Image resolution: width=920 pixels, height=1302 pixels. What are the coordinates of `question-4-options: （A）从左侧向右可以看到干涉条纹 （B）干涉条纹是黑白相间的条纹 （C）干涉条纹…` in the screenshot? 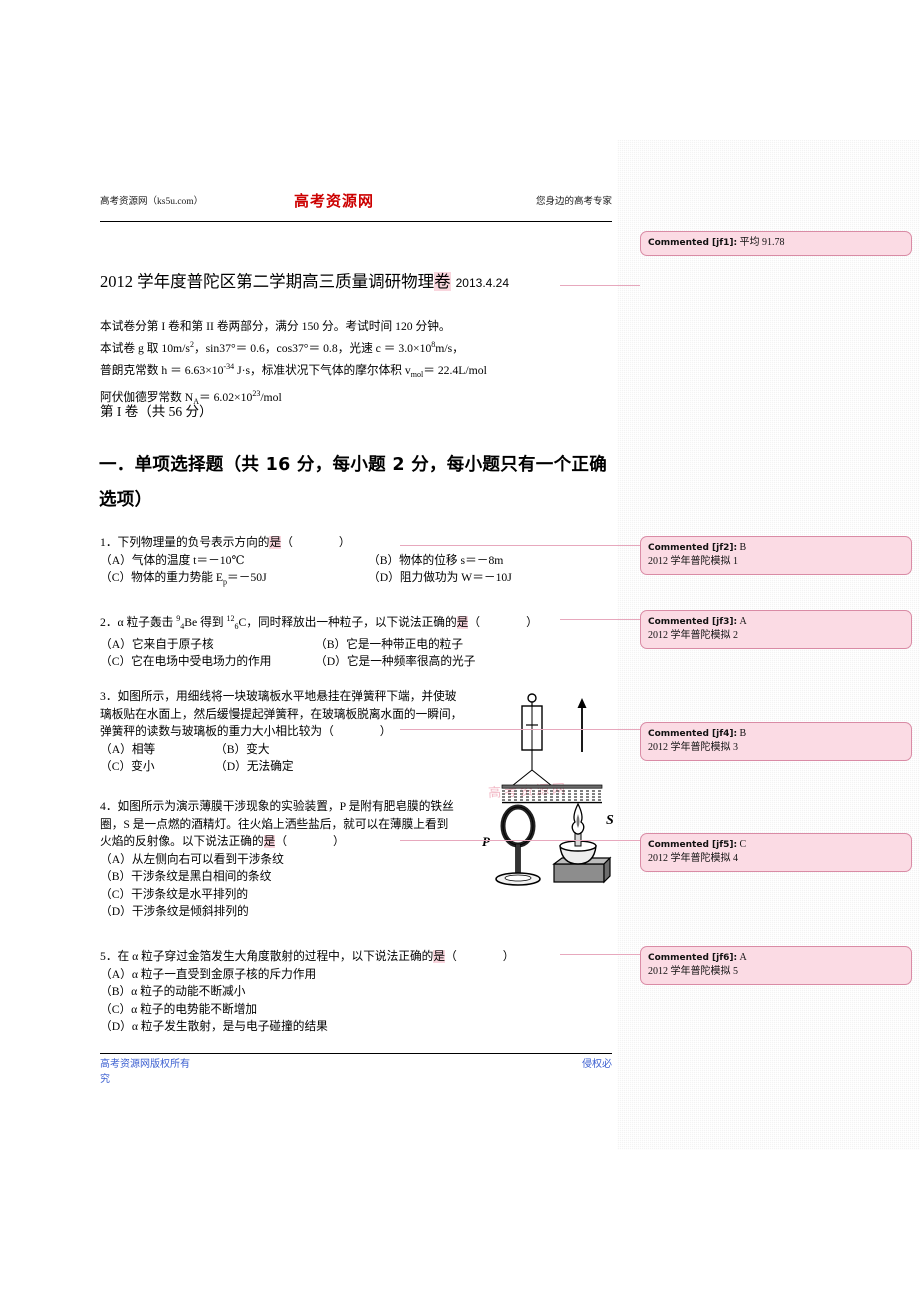 It's located at (300, 886).